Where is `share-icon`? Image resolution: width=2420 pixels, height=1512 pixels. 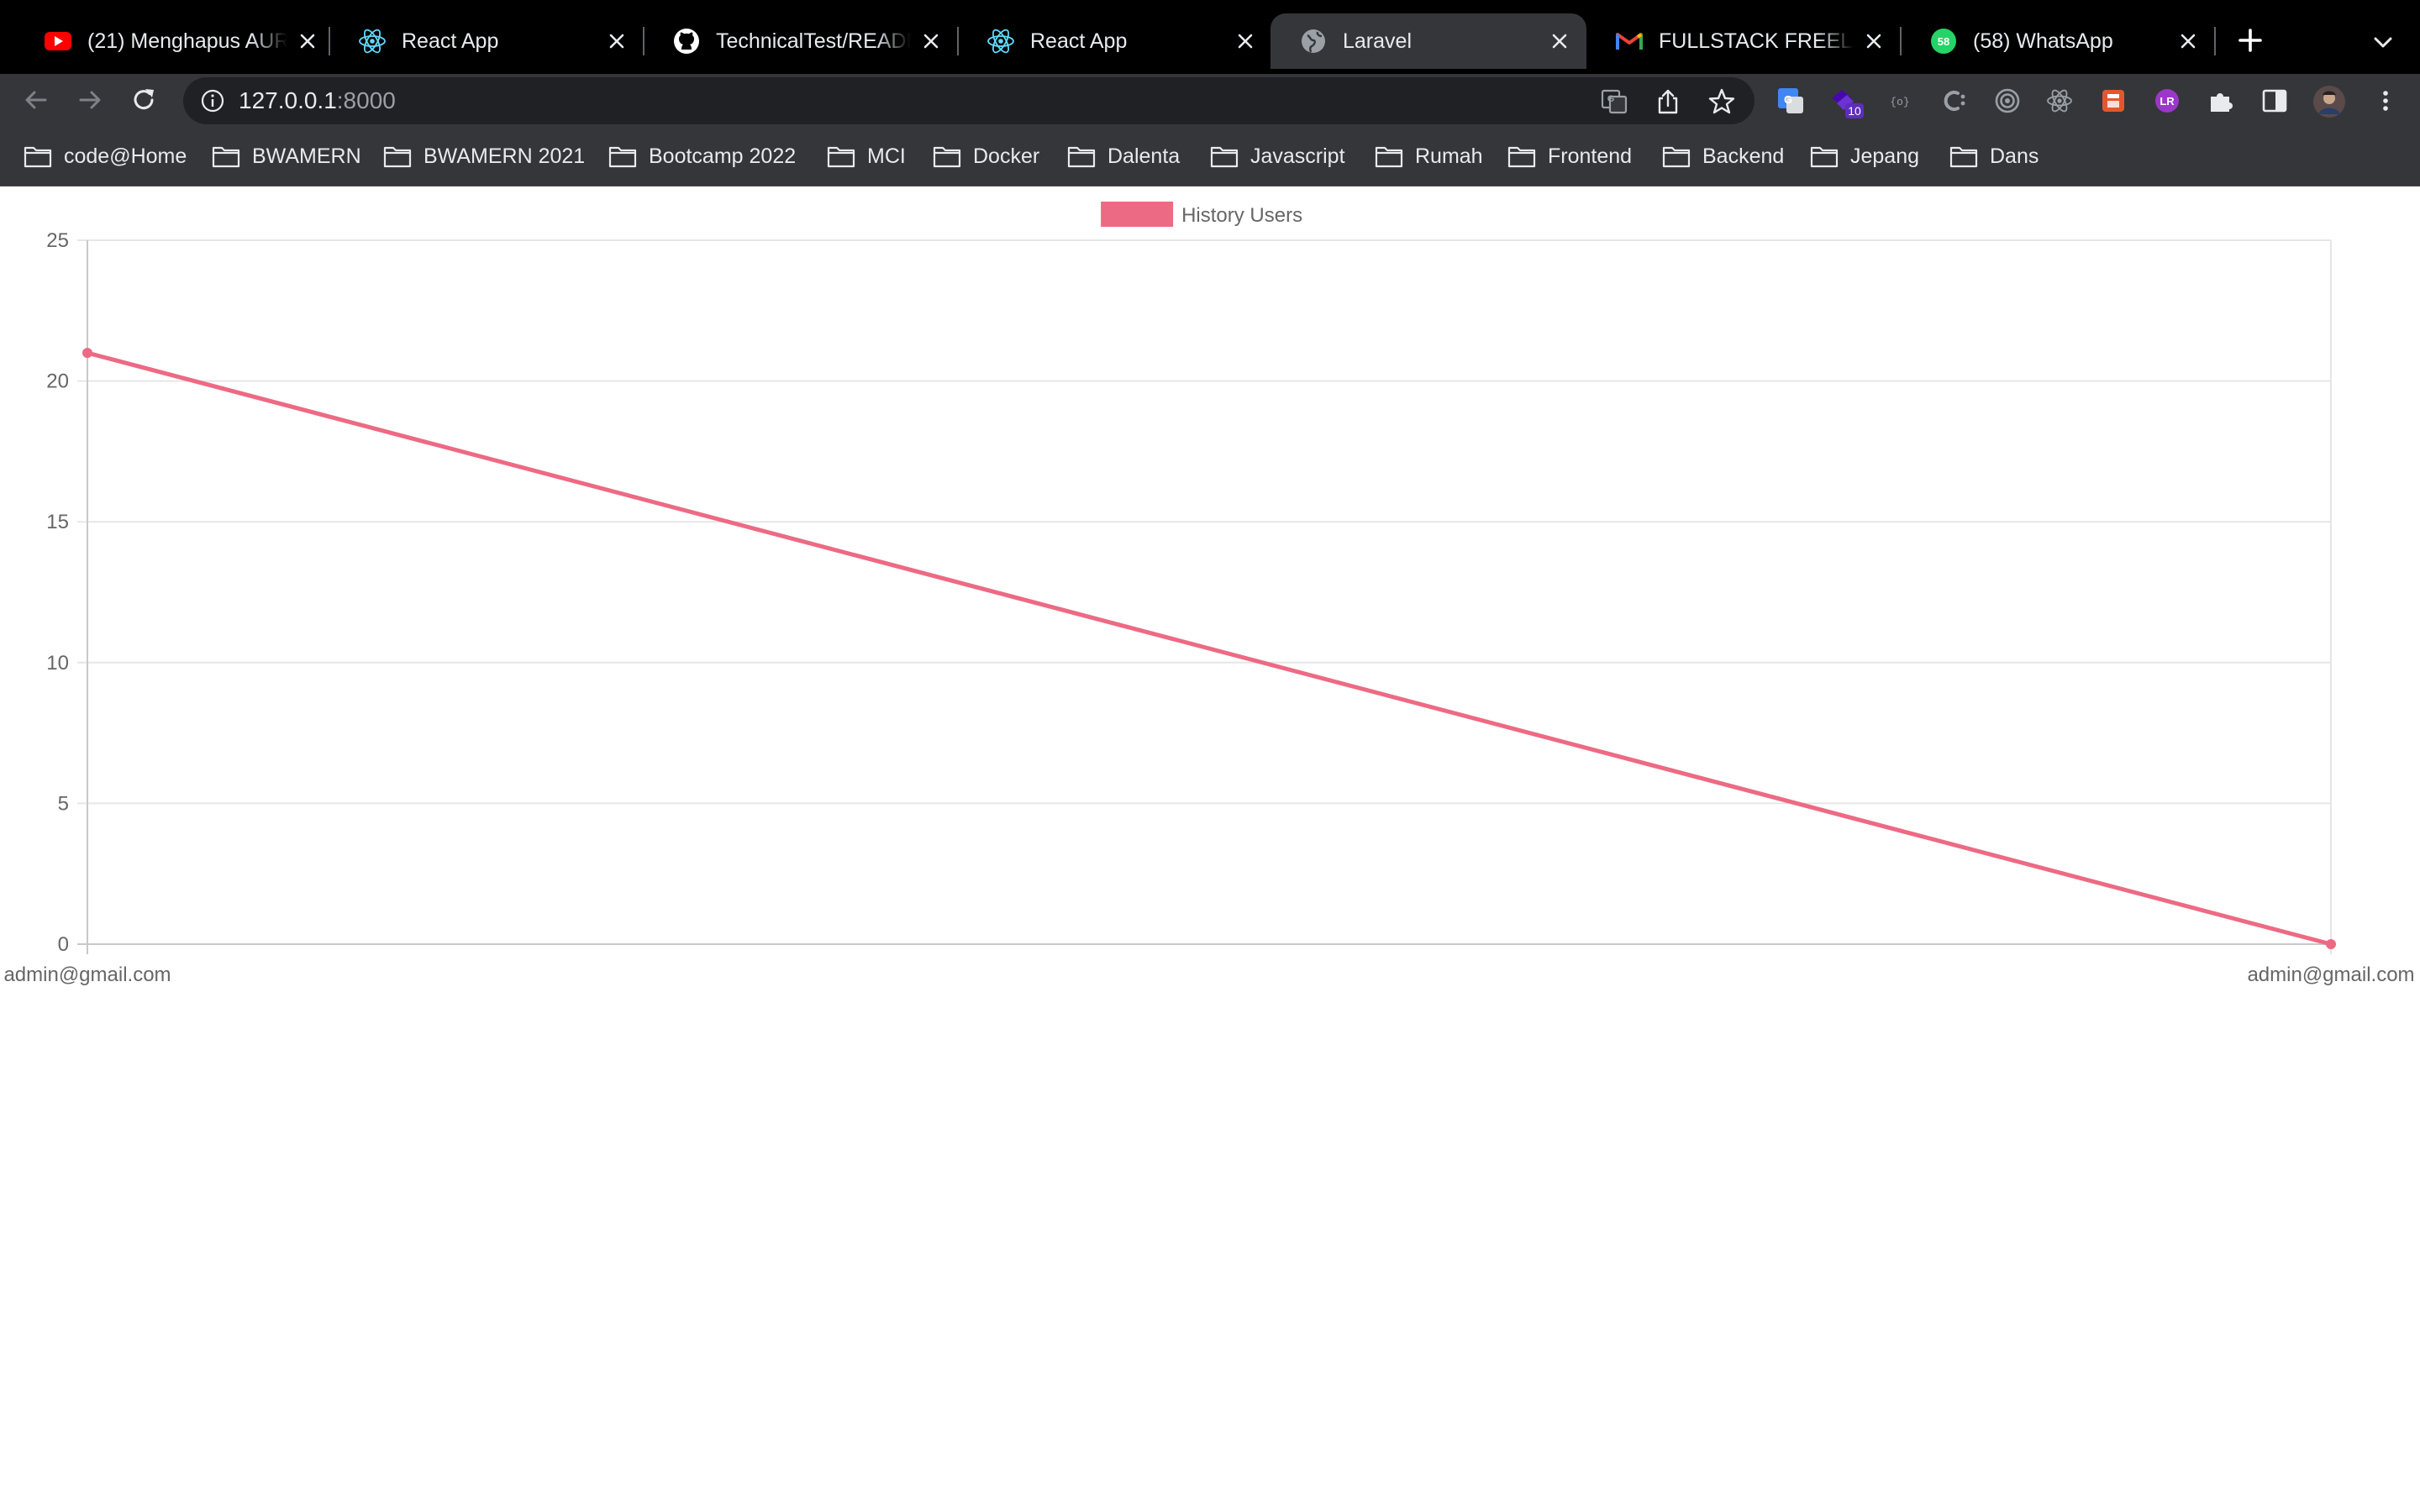
share-icon is located at coordinates (1668, 101).